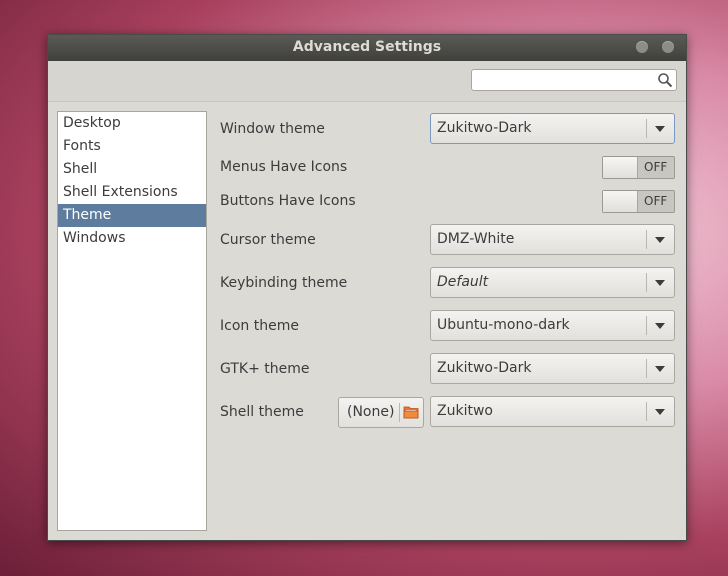 The height and width of the screenshot is (576, 728). What do you see at coordinates (132, 123) in the screenshot?
I see `sidebar-item-desktop: Desktop` at bounding box center [132, 123].